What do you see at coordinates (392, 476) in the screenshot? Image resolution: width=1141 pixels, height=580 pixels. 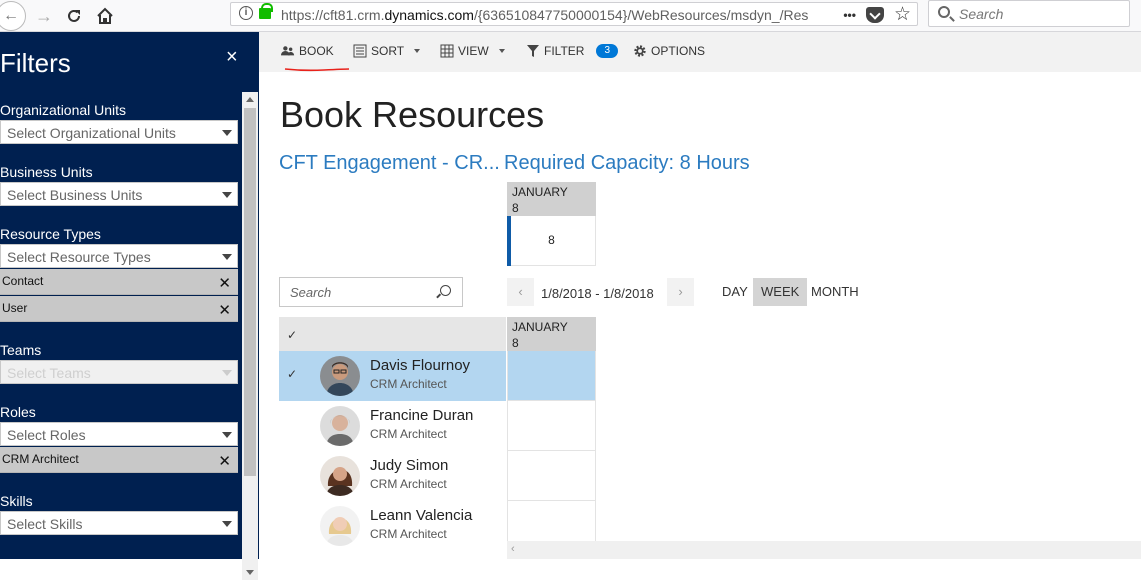 I see `resource-row: Judy Simon CRM Architect` at bounding box center [392, 476].